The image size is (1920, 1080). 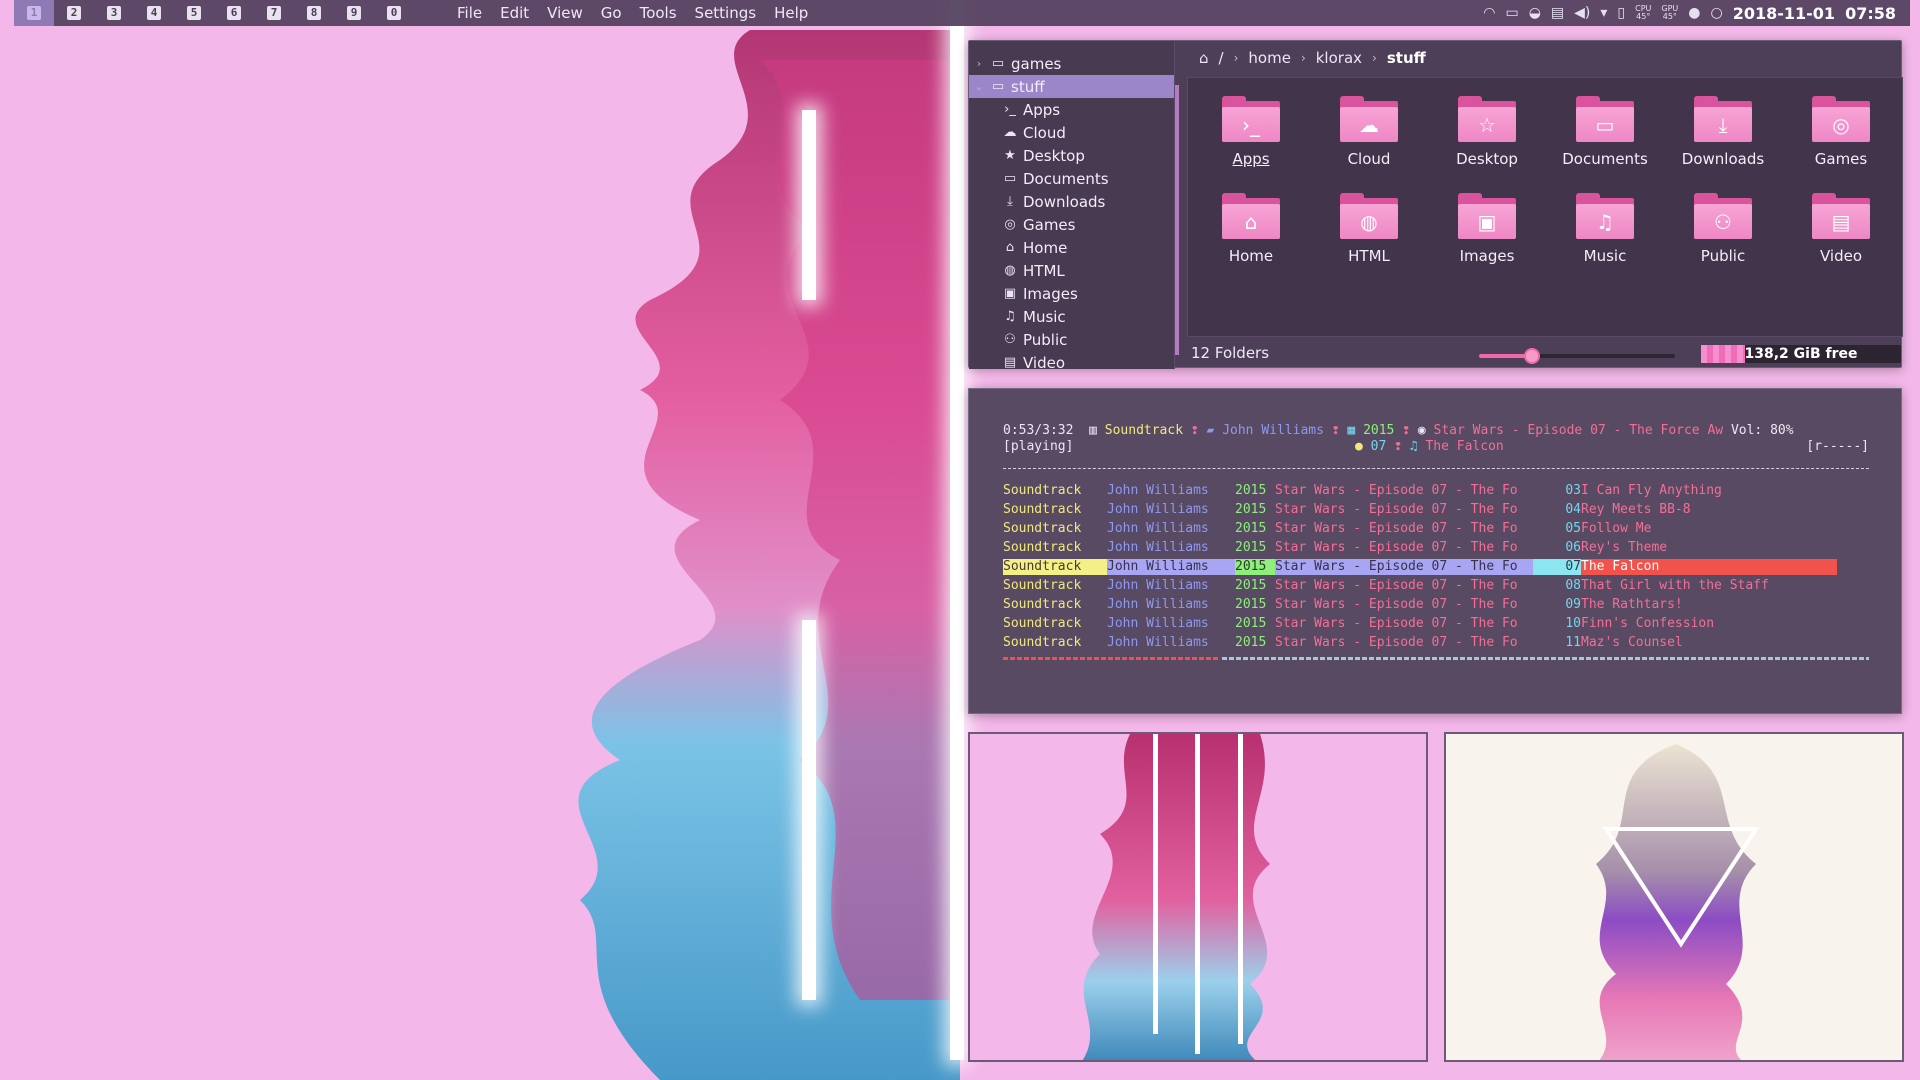 I want to click on workspace-5: 5, so click(x=194, y=13).